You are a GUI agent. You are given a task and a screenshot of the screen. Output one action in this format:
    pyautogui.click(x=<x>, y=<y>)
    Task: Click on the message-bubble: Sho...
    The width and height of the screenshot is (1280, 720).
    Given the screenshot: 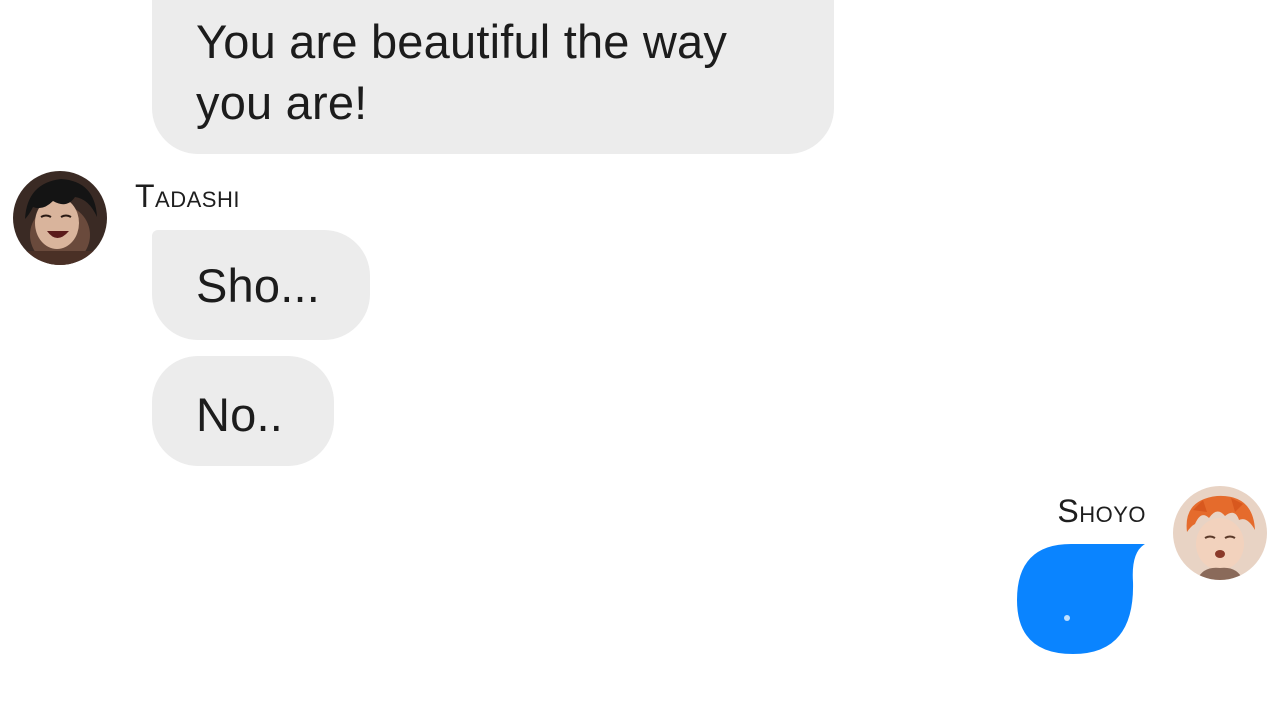 What is the action you would take?
    pyautogui.click(x=261, y=285)
    